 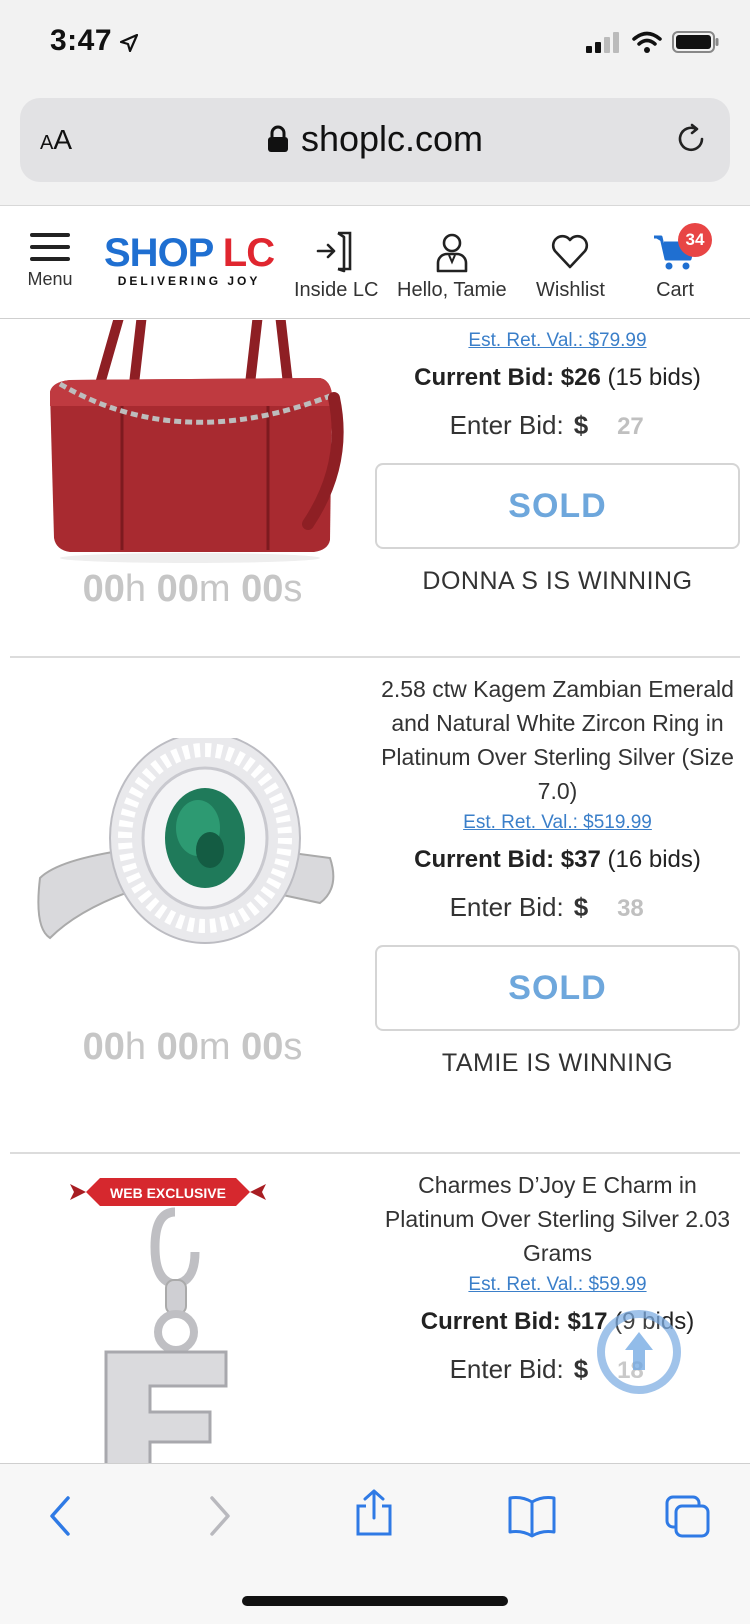 I want to click on enter-bid-input: 27, so click(x=630, y=427).